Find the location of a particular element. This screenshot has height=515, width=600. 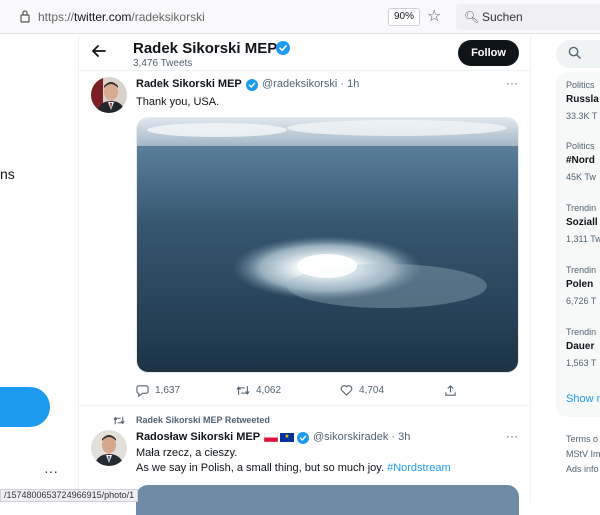

share-icon is located at coordinates (450, 390).